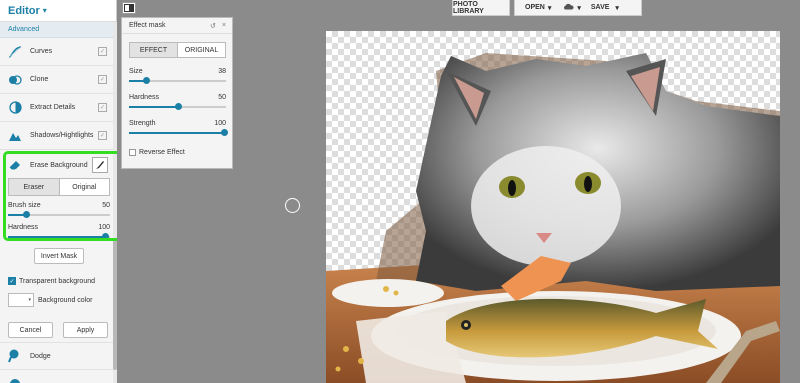  Describe the element at coordinates (30, 330) in the screenshot. I see `cancel-button: Cancel` at that location.